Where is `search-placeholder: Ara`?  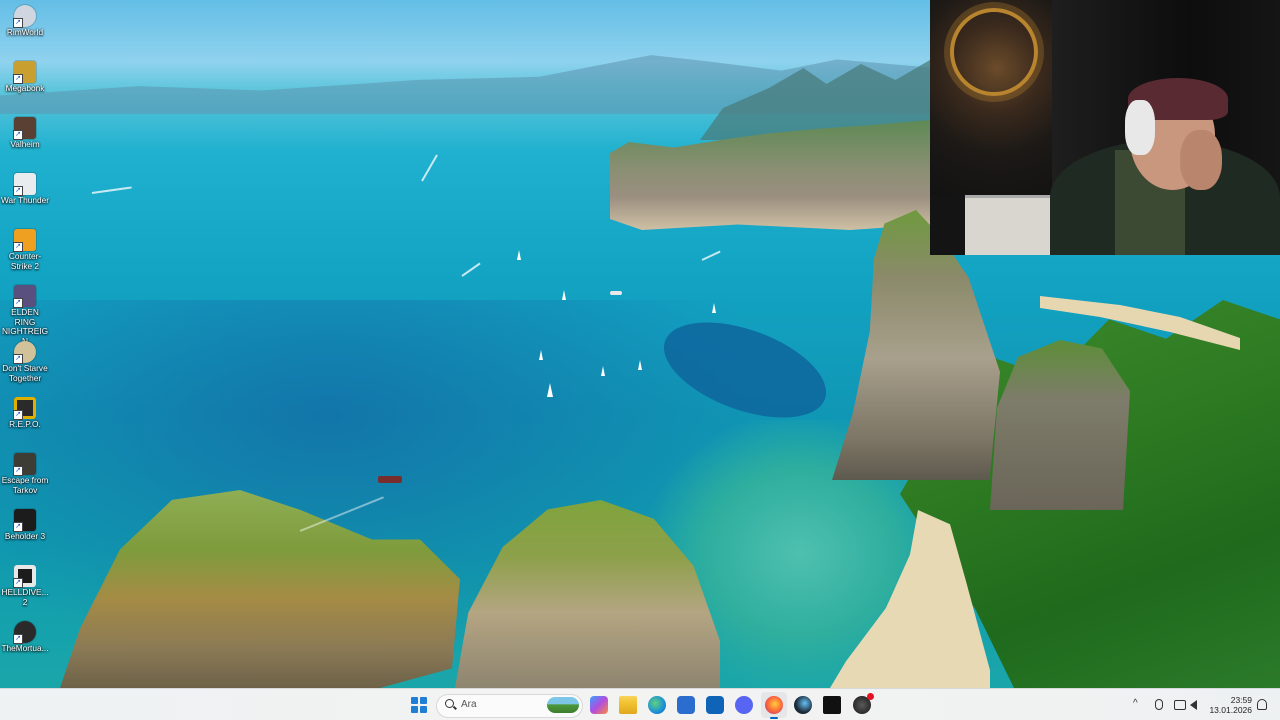 search-placeholder: Ara is located at coordinates (469, 704).